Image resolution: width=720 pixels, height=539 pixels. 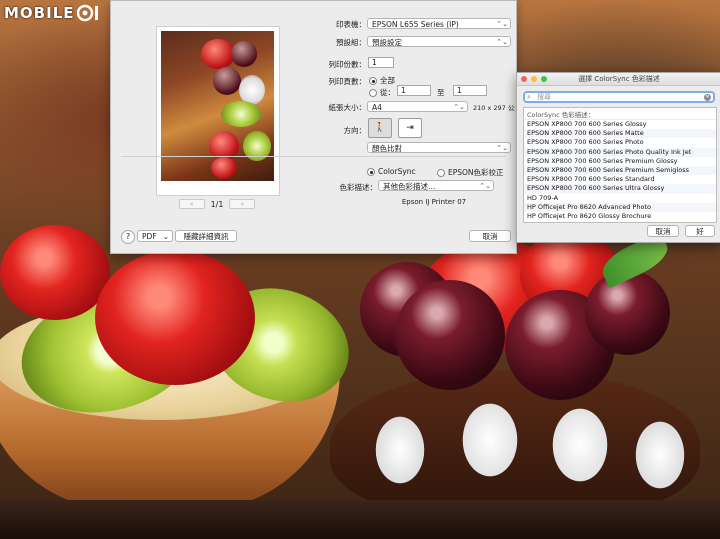 I want to click on list-item: HP Officejet Pro 8620 Advanced Photo, so click(x=620, y=207).